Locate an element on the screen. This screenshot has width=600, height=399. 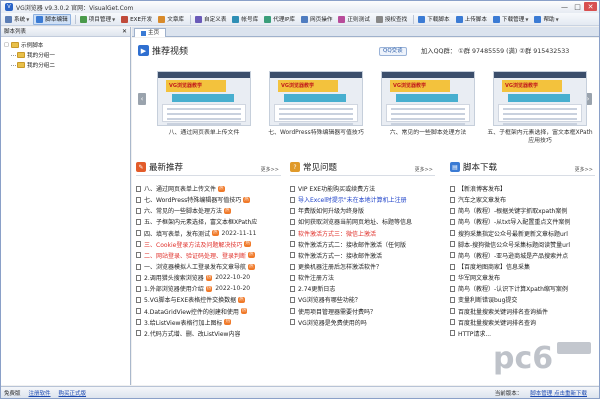
toolbar-button-8: 网页操作 is located at coordinates (316, 19).